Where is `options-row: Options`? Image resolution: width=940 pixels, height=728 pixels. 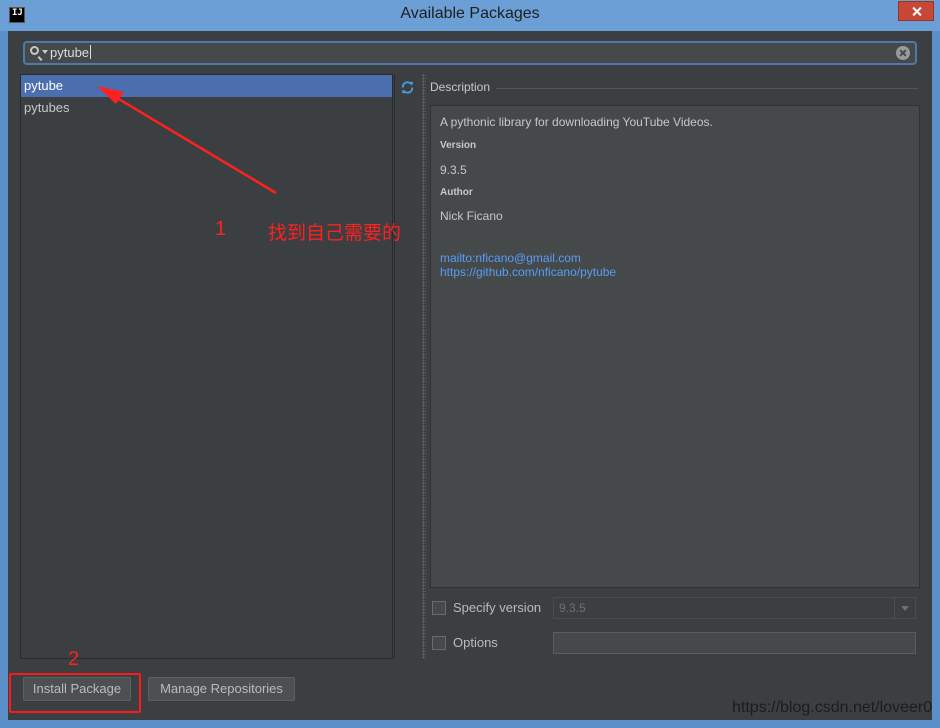
options-row: Options is located at coordinates (676, 644).